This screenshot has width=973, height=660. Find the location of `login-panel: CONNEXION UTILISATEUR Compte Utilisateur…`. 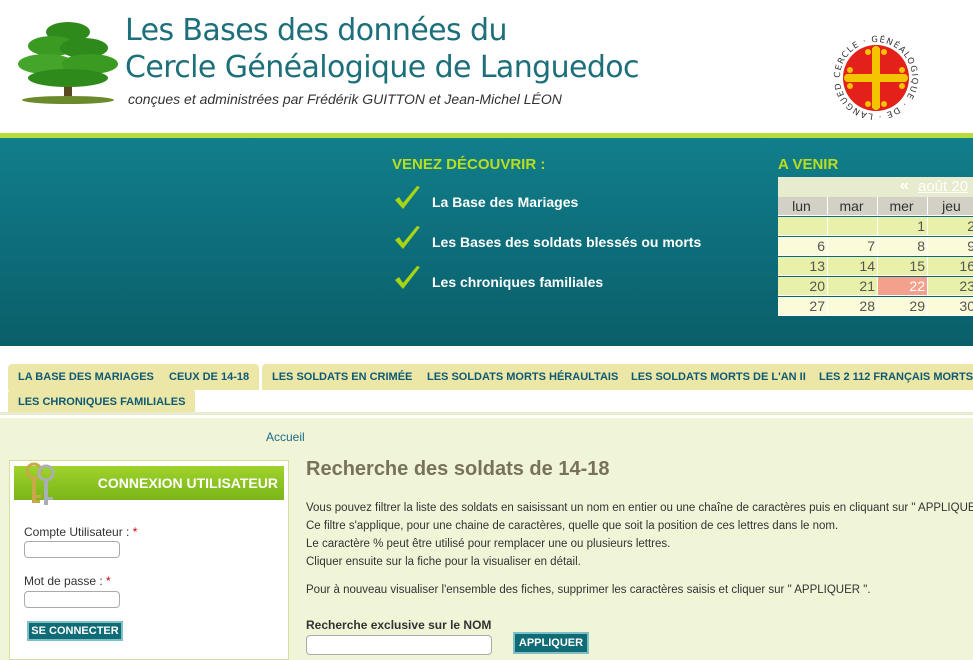

login-panel: CONNEXION UTILISATEUR Compte Utilisateur… is located at coordinates (149, 560).